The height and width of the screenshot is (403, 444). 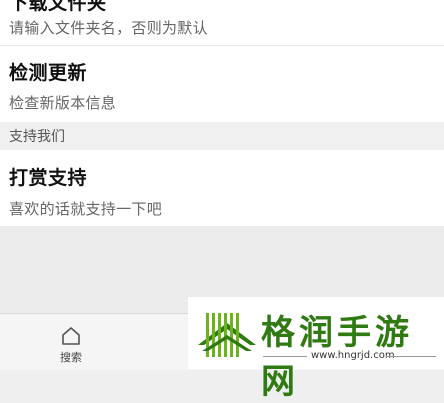 I want to click on item-subtitle: 检查新版本信息, so click(x=63, y=103).